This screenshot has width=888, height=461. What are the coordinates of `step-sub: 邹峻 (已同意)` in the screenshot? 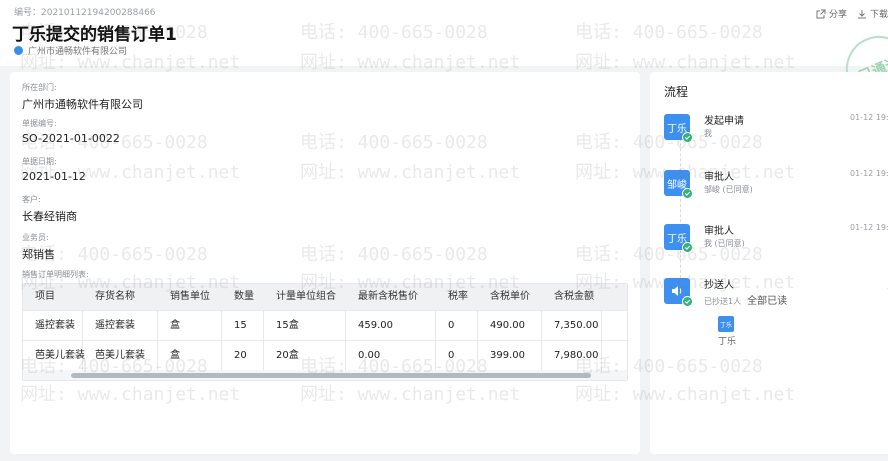 It's located at (728, 189).